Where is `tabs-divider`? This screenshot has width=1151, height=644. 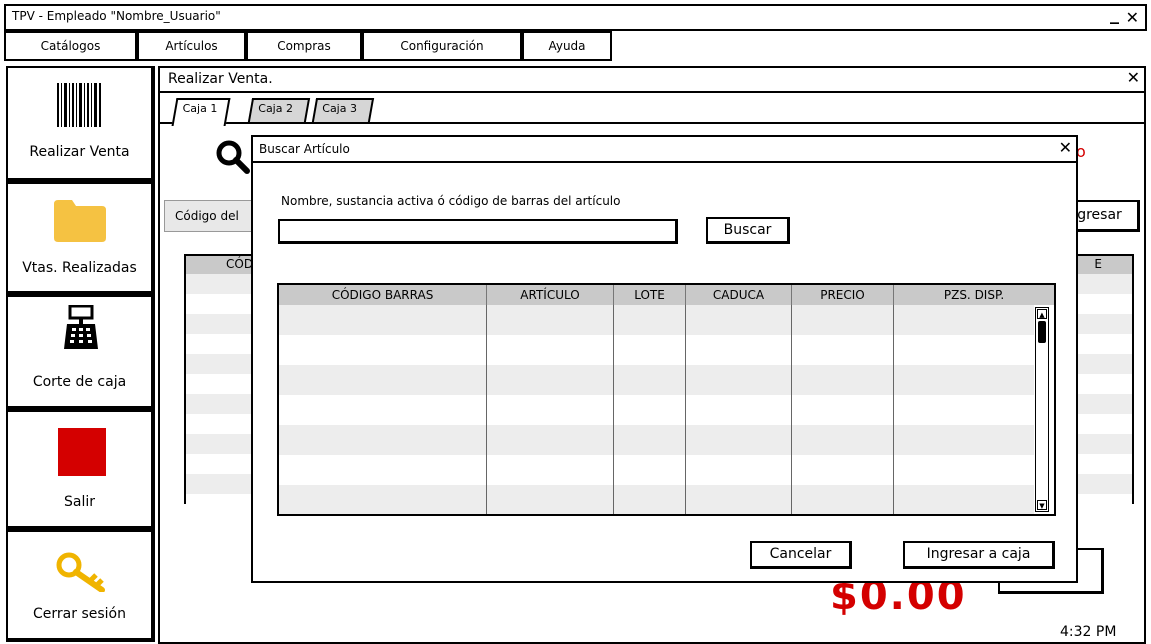 tabs-divider is located at coordinates (652, 123).